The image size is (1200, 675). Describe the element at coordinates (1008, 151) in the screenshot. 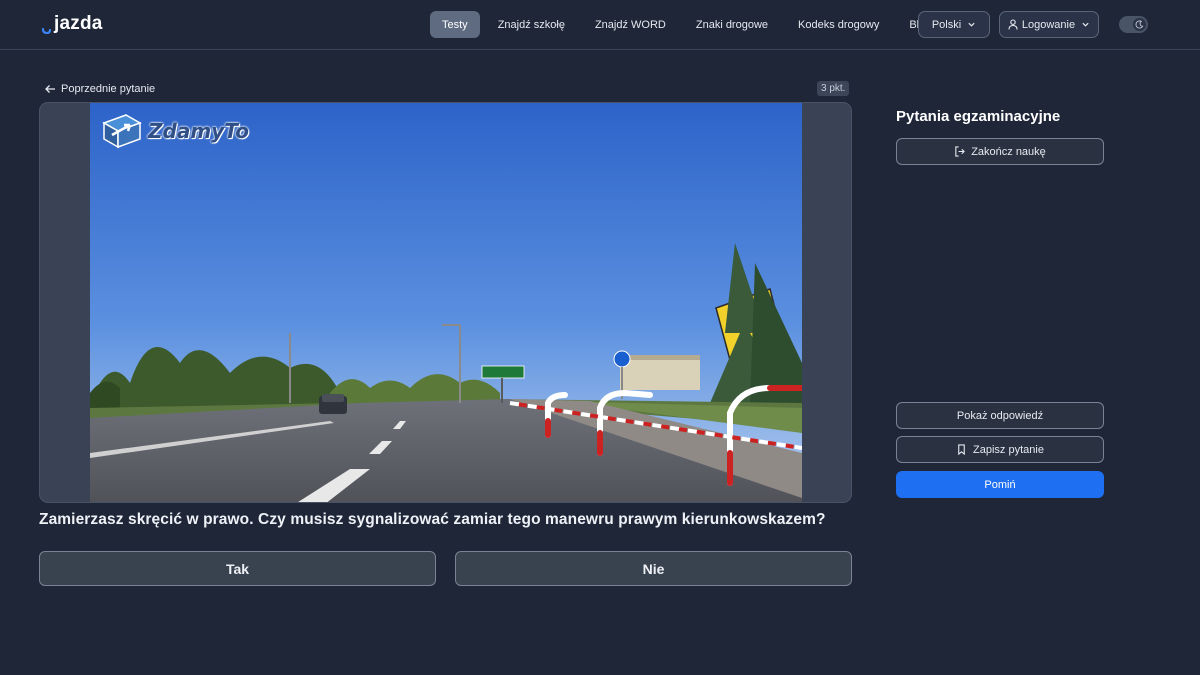

I see `finish-learning-label: Zakończ naukę` at that location.